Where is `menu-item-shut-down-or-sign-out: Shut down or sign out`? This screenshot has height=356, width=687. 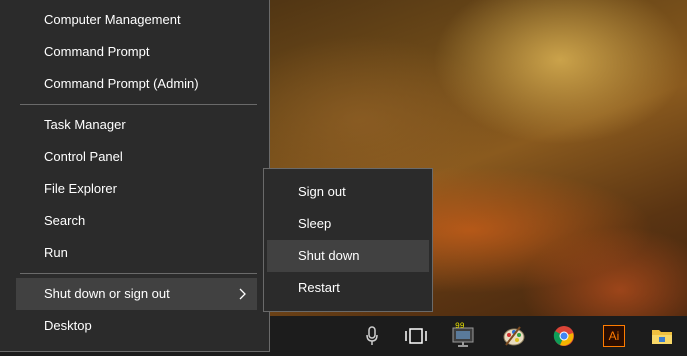
menu-item-shut-down-or-sign-out: Shut down or sign out is located at coordinates (136, 294).